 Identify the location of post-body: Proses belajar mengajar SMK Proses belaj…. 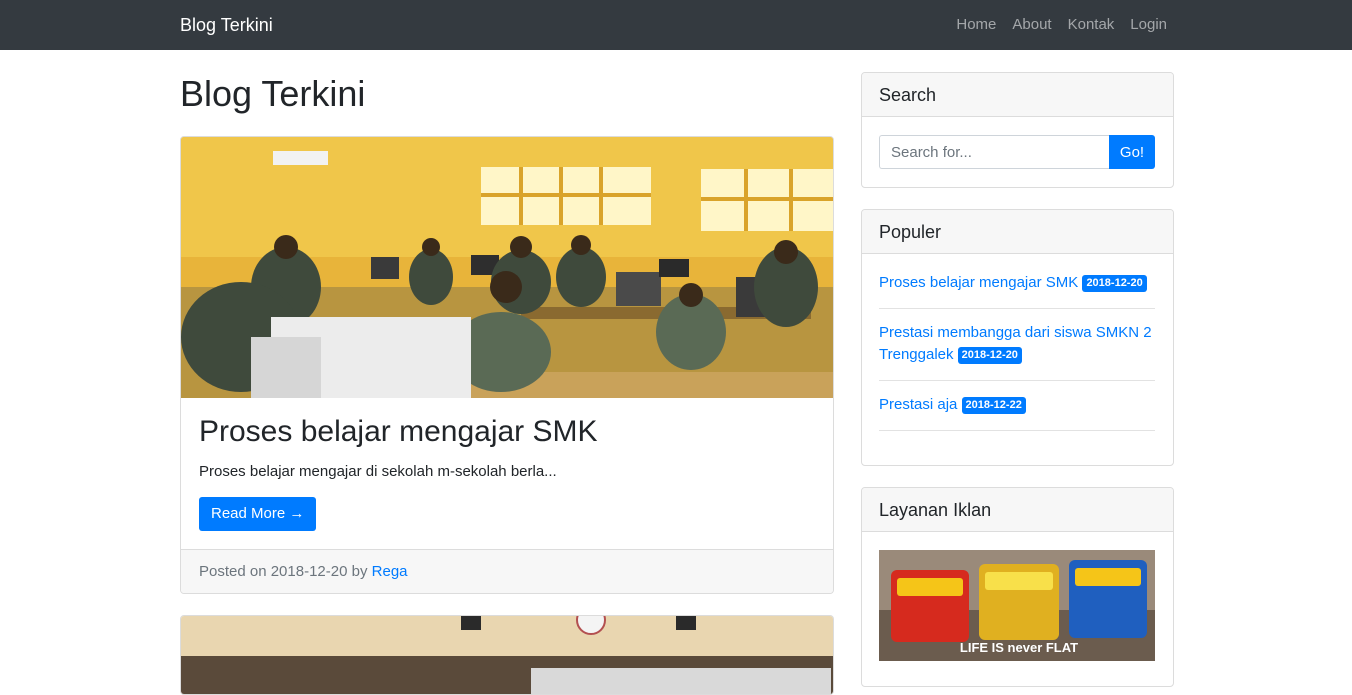
(507, 473).